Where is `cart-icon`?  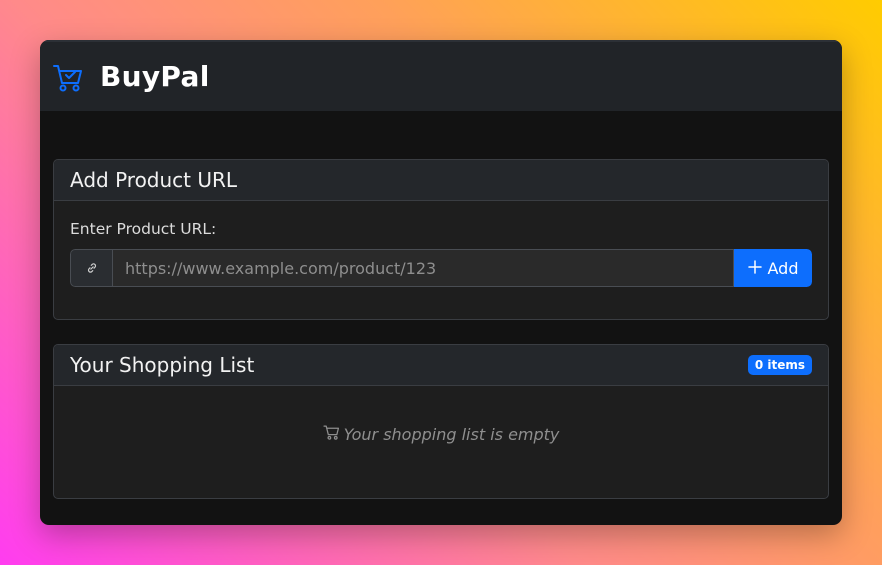 cart-icon is located at coordinates (331, 434).